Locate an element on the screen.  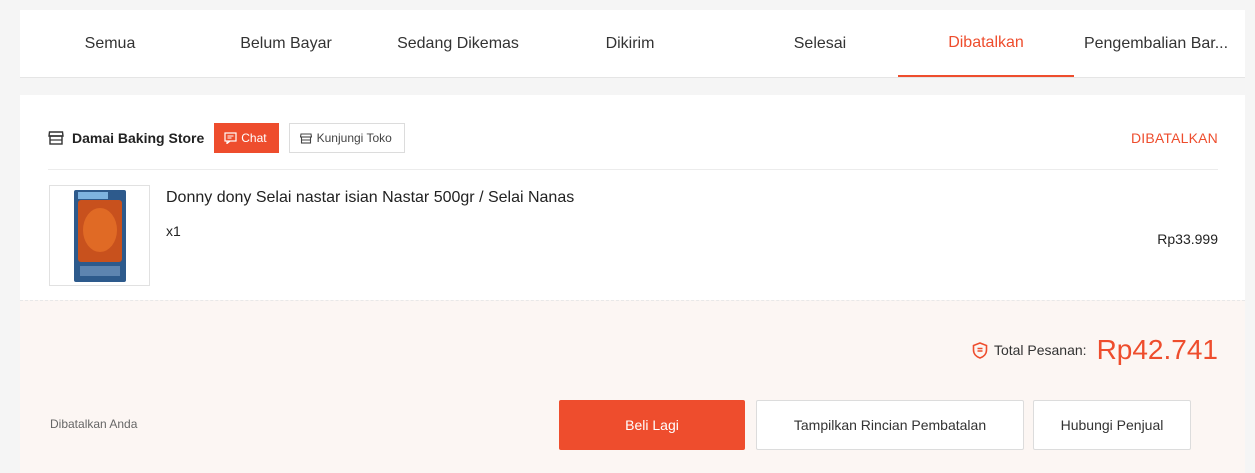
shop-header: Damai Baking Store Chat Kunjungi Toko is located at coordinates (226, 138).